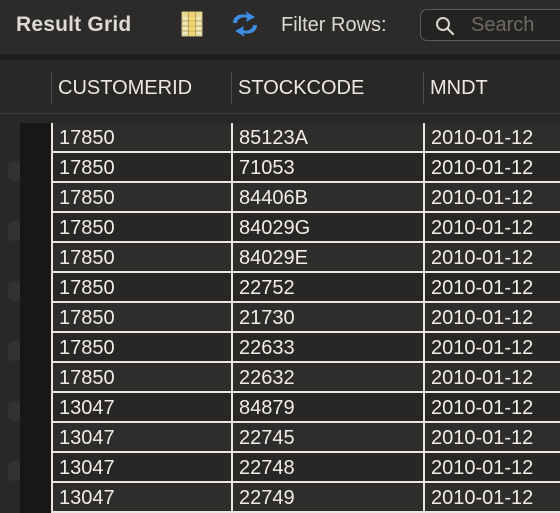 This screenshot has width=560, height=513. I want to click on table-cell-stockcode: 22749, so click(327, 498).